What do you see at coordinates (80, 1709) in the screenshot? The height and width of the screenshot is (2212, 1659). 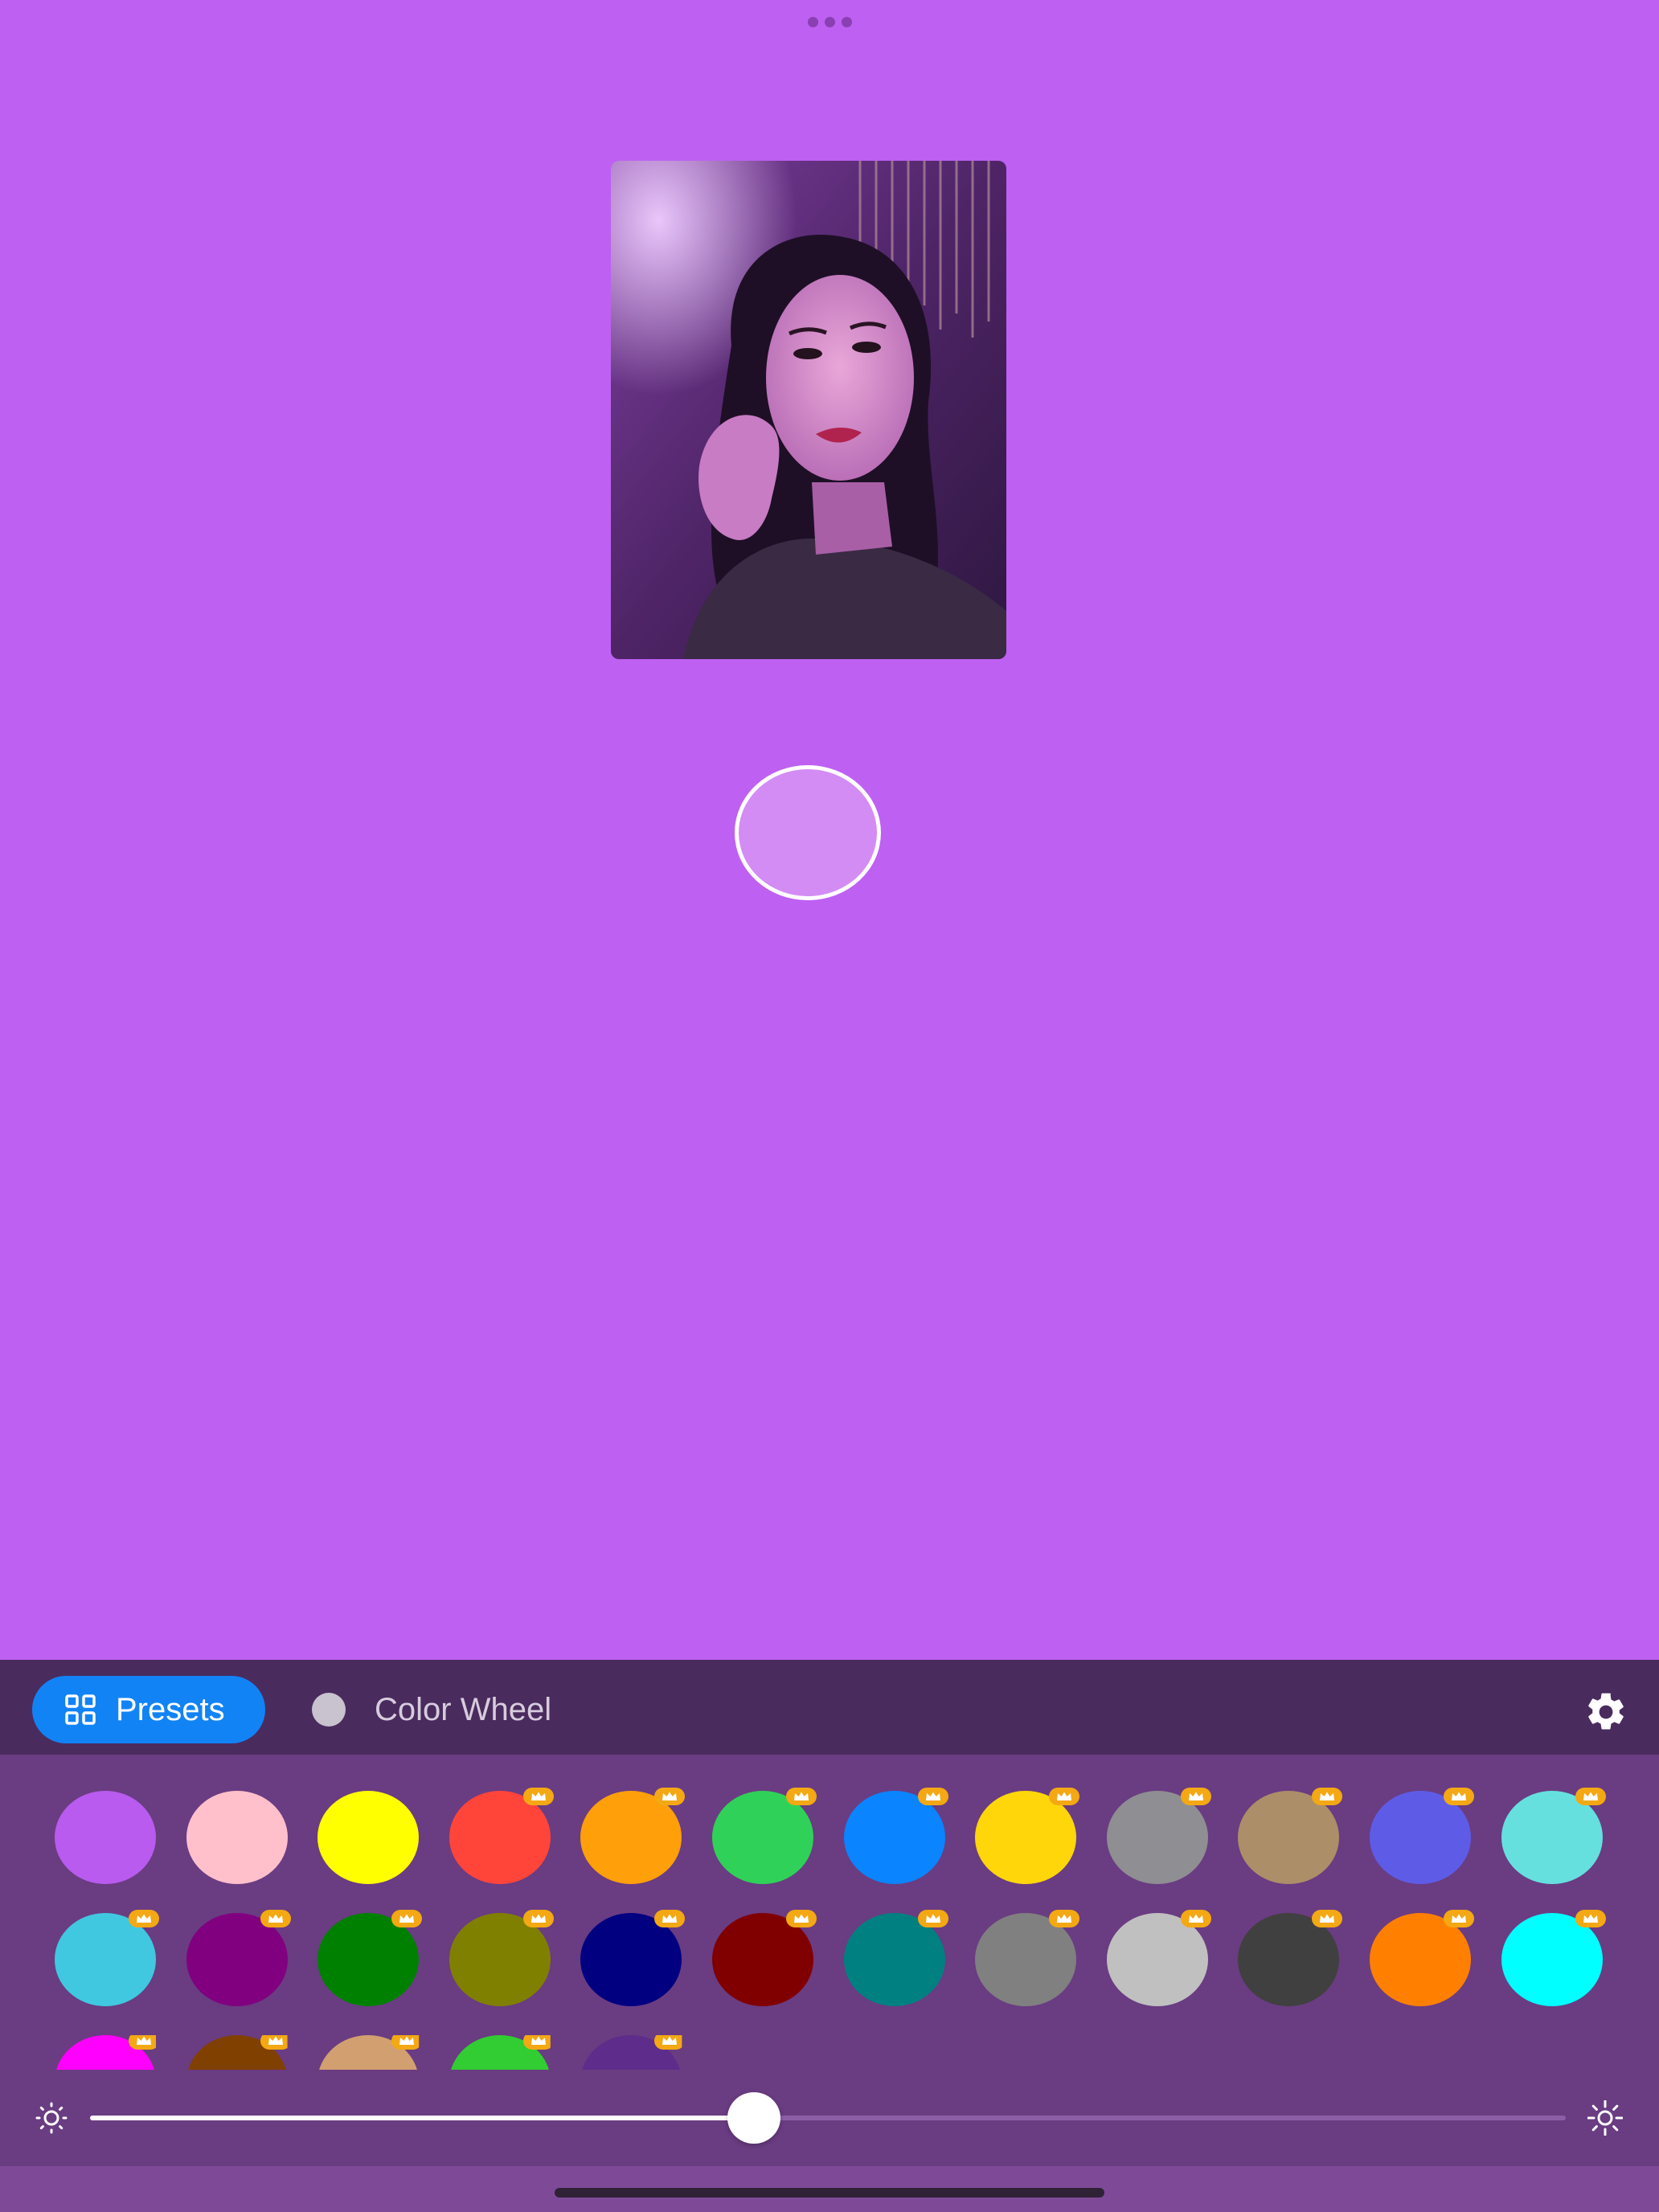 I see `grid-icon` at bounding box center [80, 1709].